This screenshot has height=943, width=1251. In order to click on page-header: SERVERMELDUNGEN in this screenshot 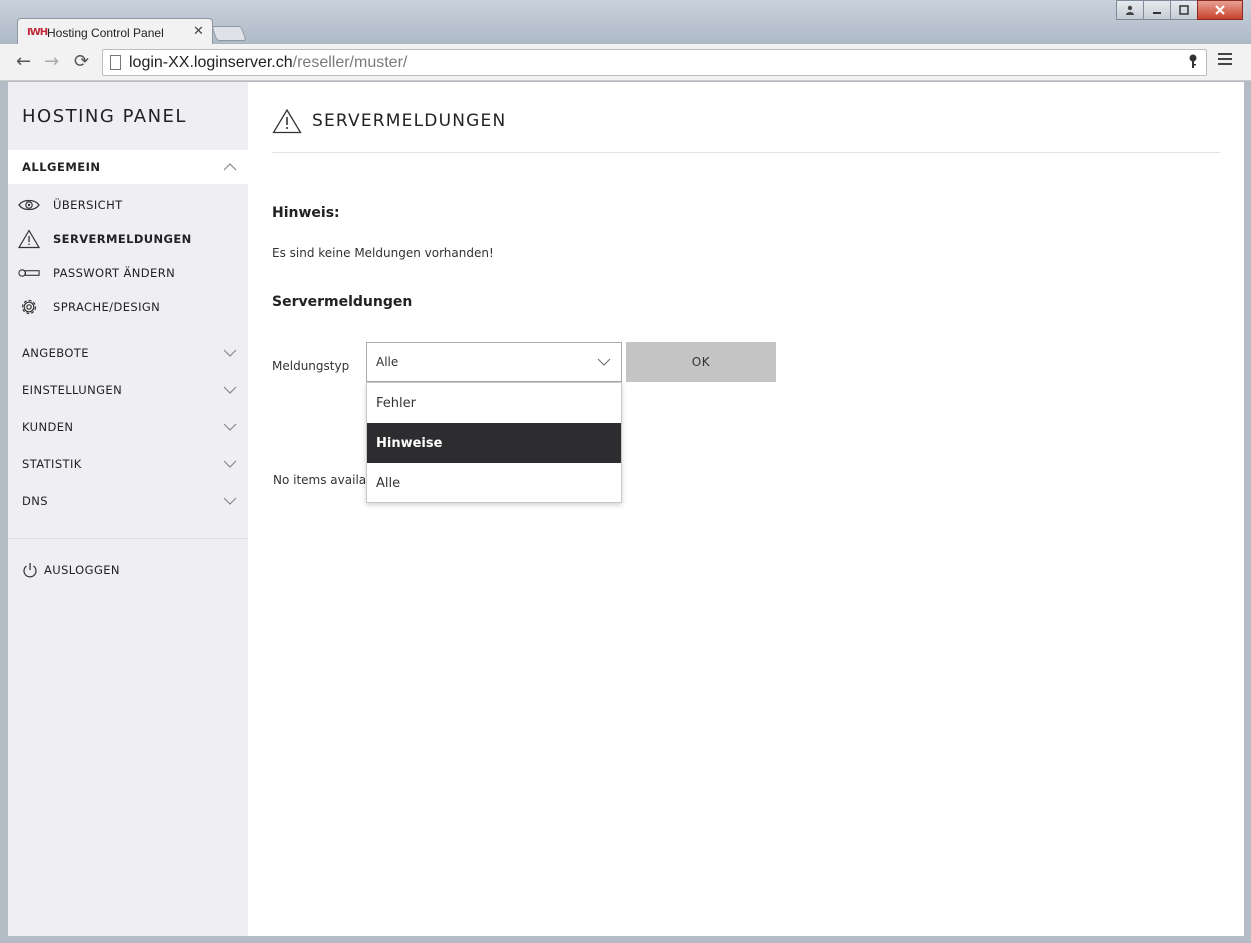, I will do `click(389, 121)`.